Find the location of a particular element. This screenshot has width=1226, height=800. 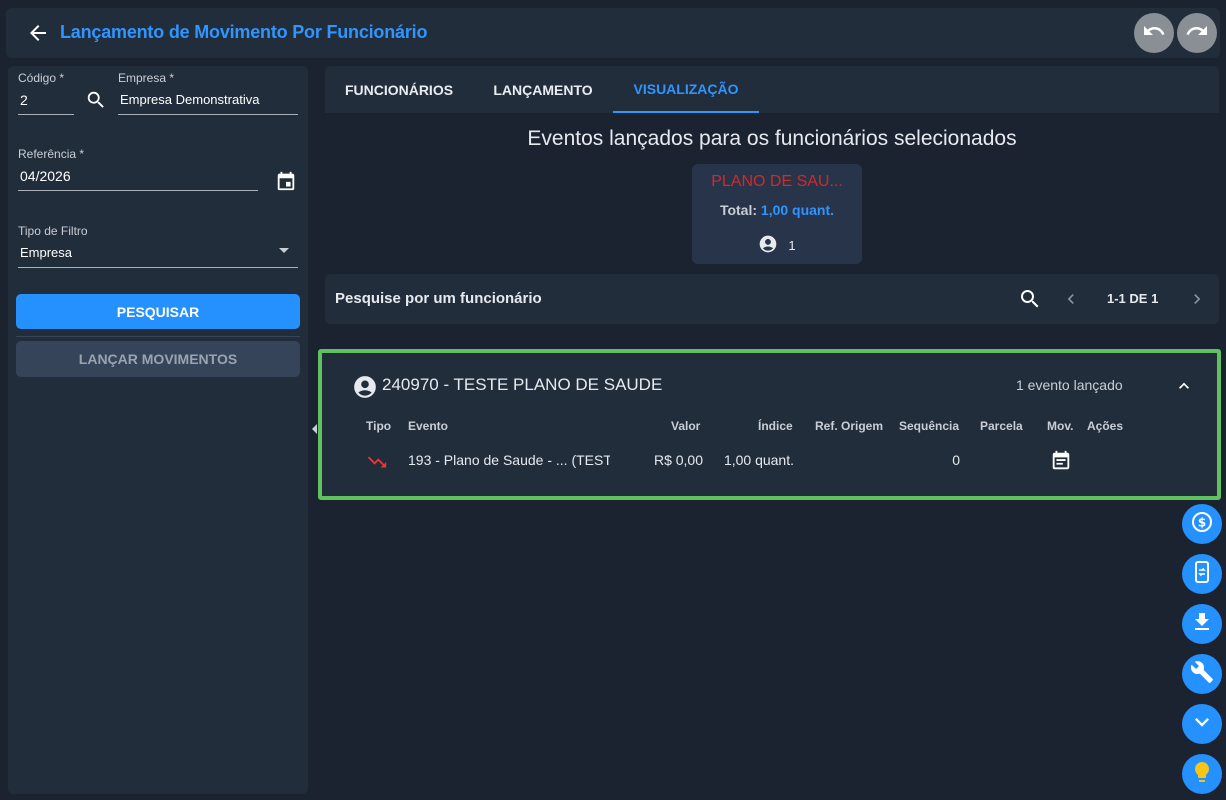

money-fab-button: $ is located at coordinates (1202, 524).